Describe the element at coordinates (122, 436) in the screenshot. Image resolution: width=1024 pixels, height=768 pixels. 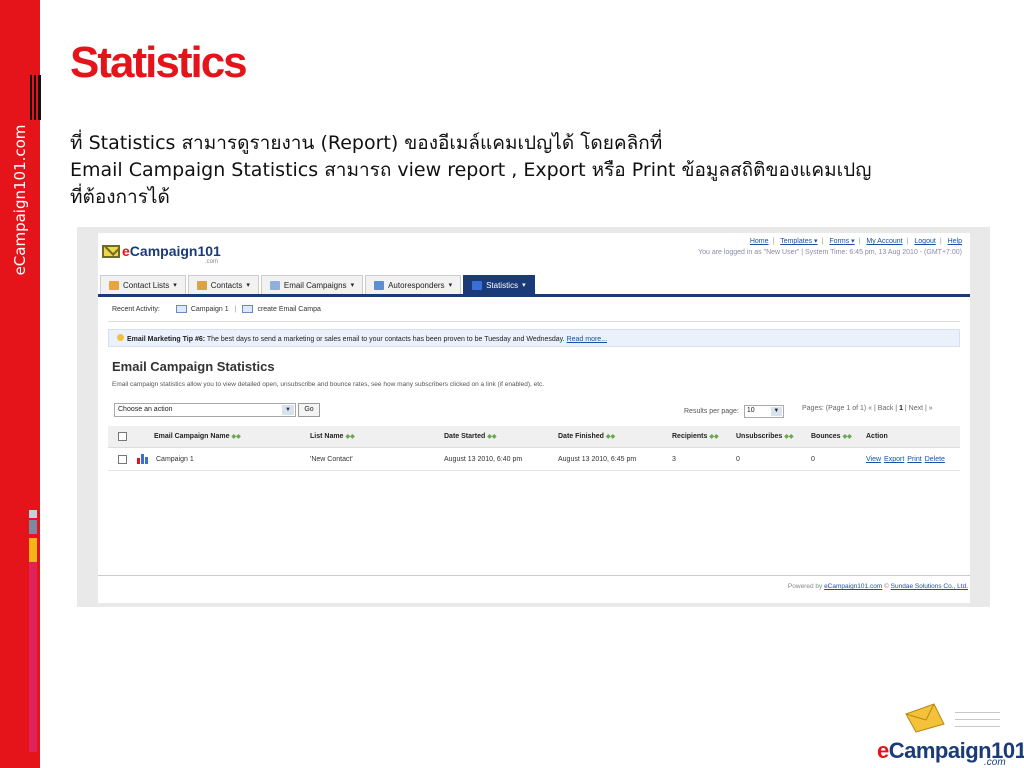
I see `select-all-checkbox` at that location.